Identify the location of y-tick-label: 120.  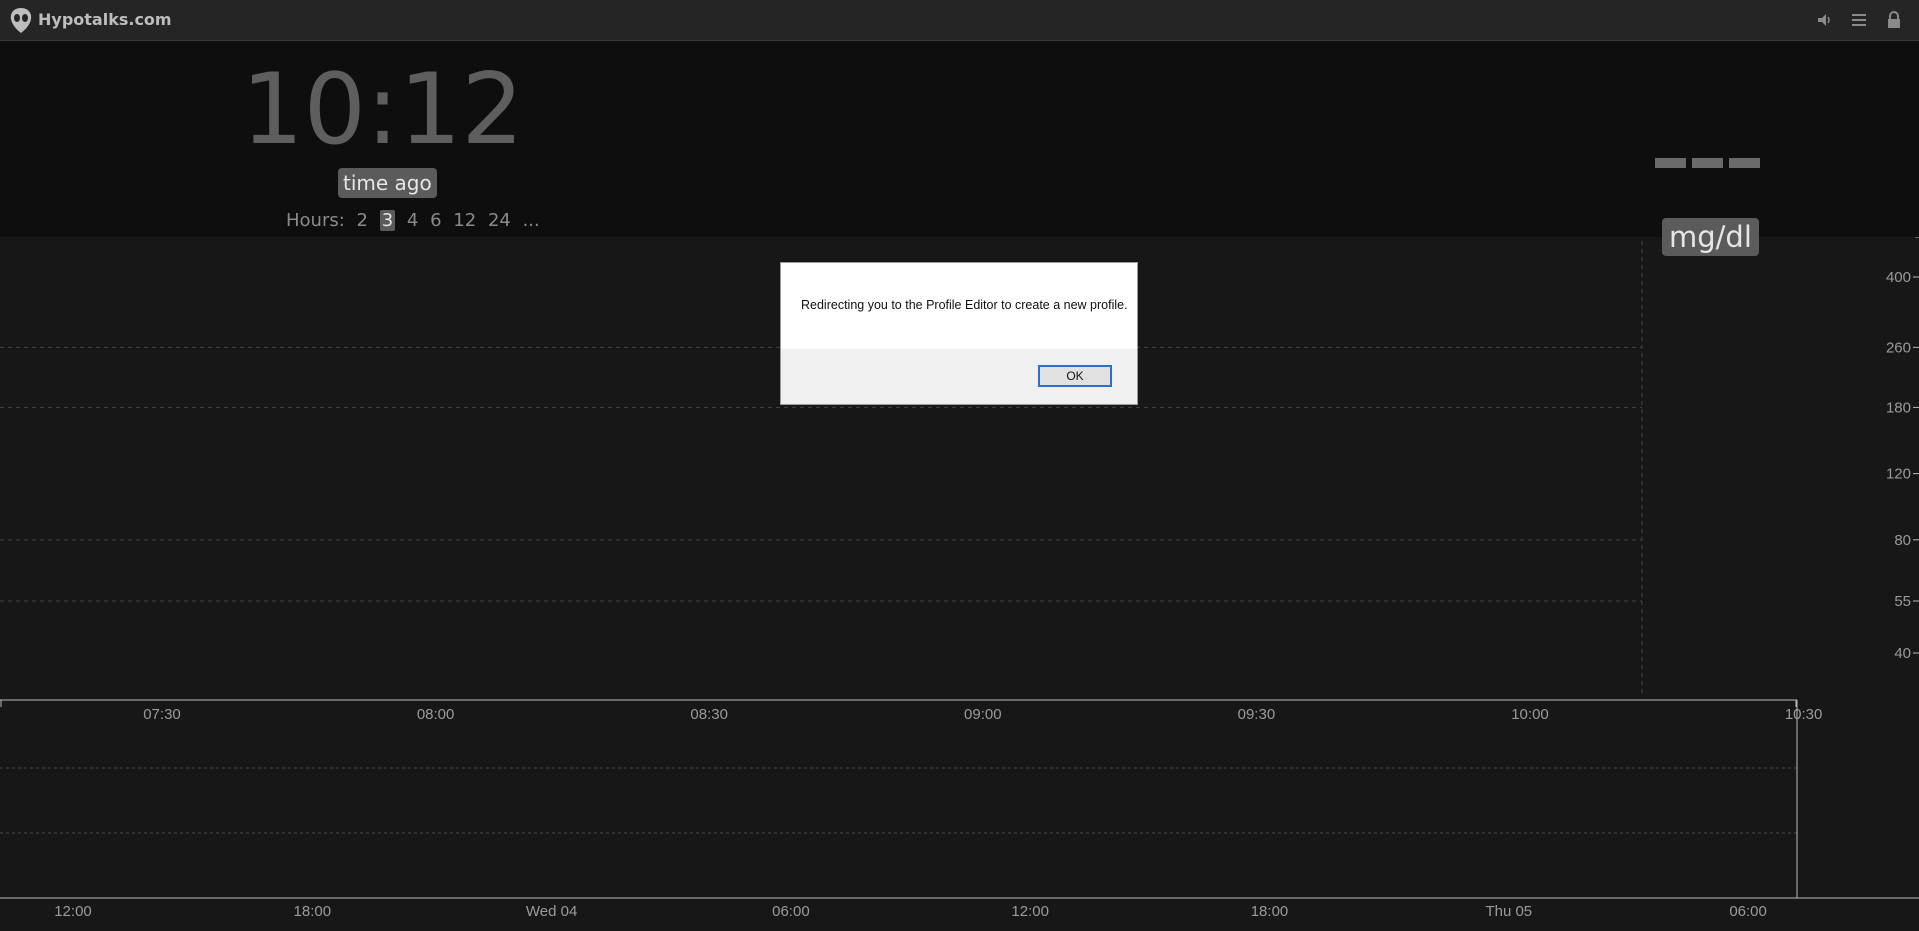
(1898, 474).